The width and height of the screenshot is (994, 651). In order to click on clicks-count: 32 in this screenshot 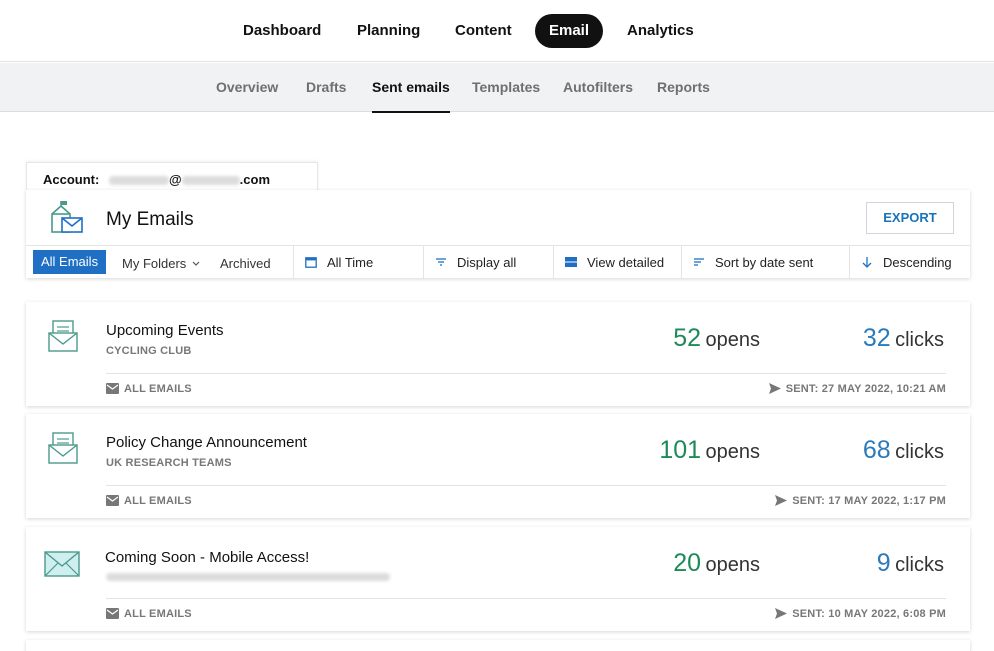, I will do `click(876, 338)`.